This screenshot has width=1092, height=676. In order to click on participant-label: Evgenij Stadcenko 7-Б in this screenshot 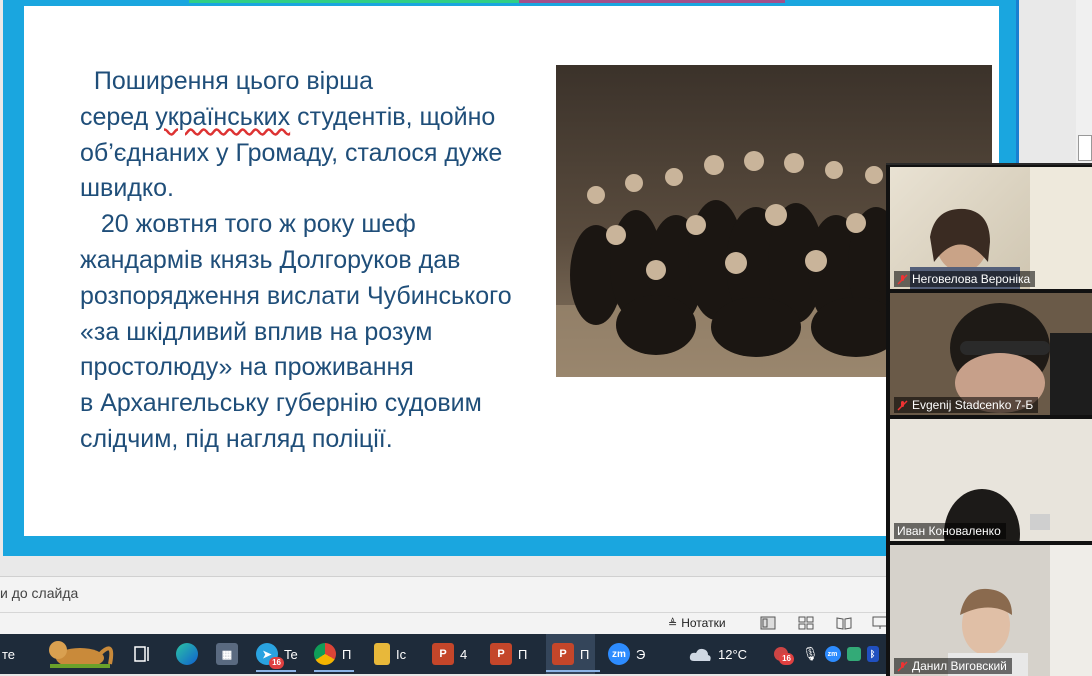, I will do `click(966, 405)`.